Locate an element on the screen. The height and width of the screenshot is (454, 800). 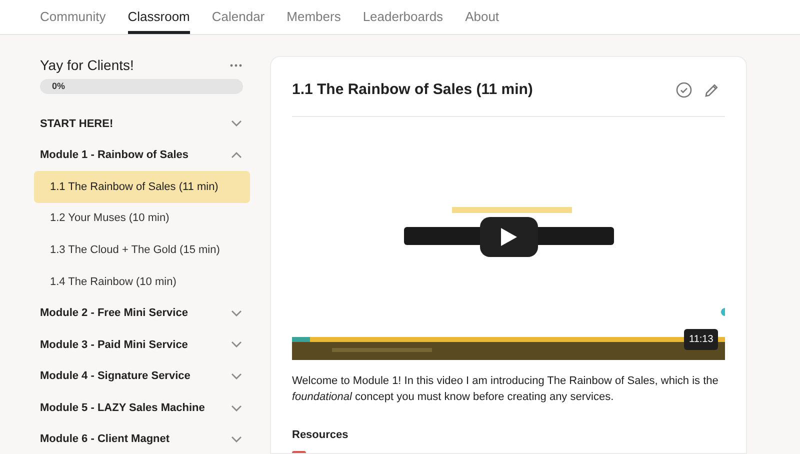
play-icon is located at coordinates (509, 237).